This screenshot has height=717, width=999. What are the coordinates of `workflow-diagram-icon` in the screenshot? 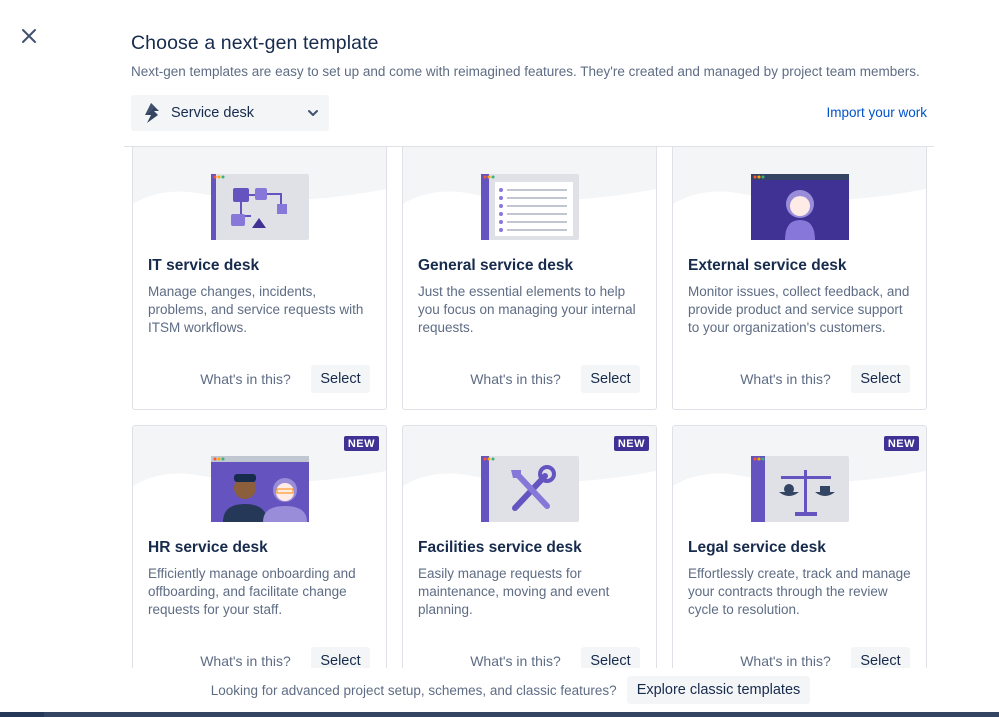 It's located at (259, 207).